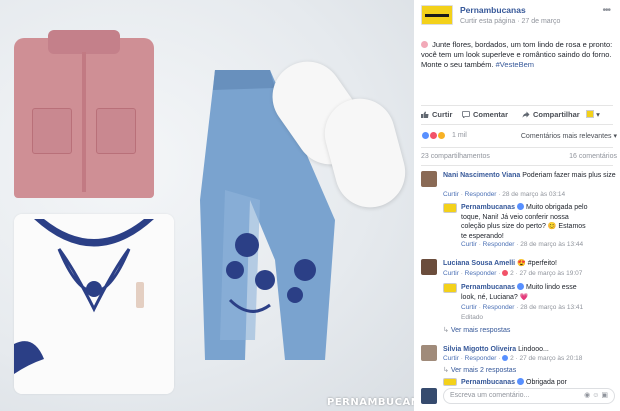 This screenshot has width=620, height=411. What do you see at coordinates (519, 396) in the screenshot?
I see `write-comment-bar: Escreva um comentário... ◉☺▣` at bounding box center [519, 396].